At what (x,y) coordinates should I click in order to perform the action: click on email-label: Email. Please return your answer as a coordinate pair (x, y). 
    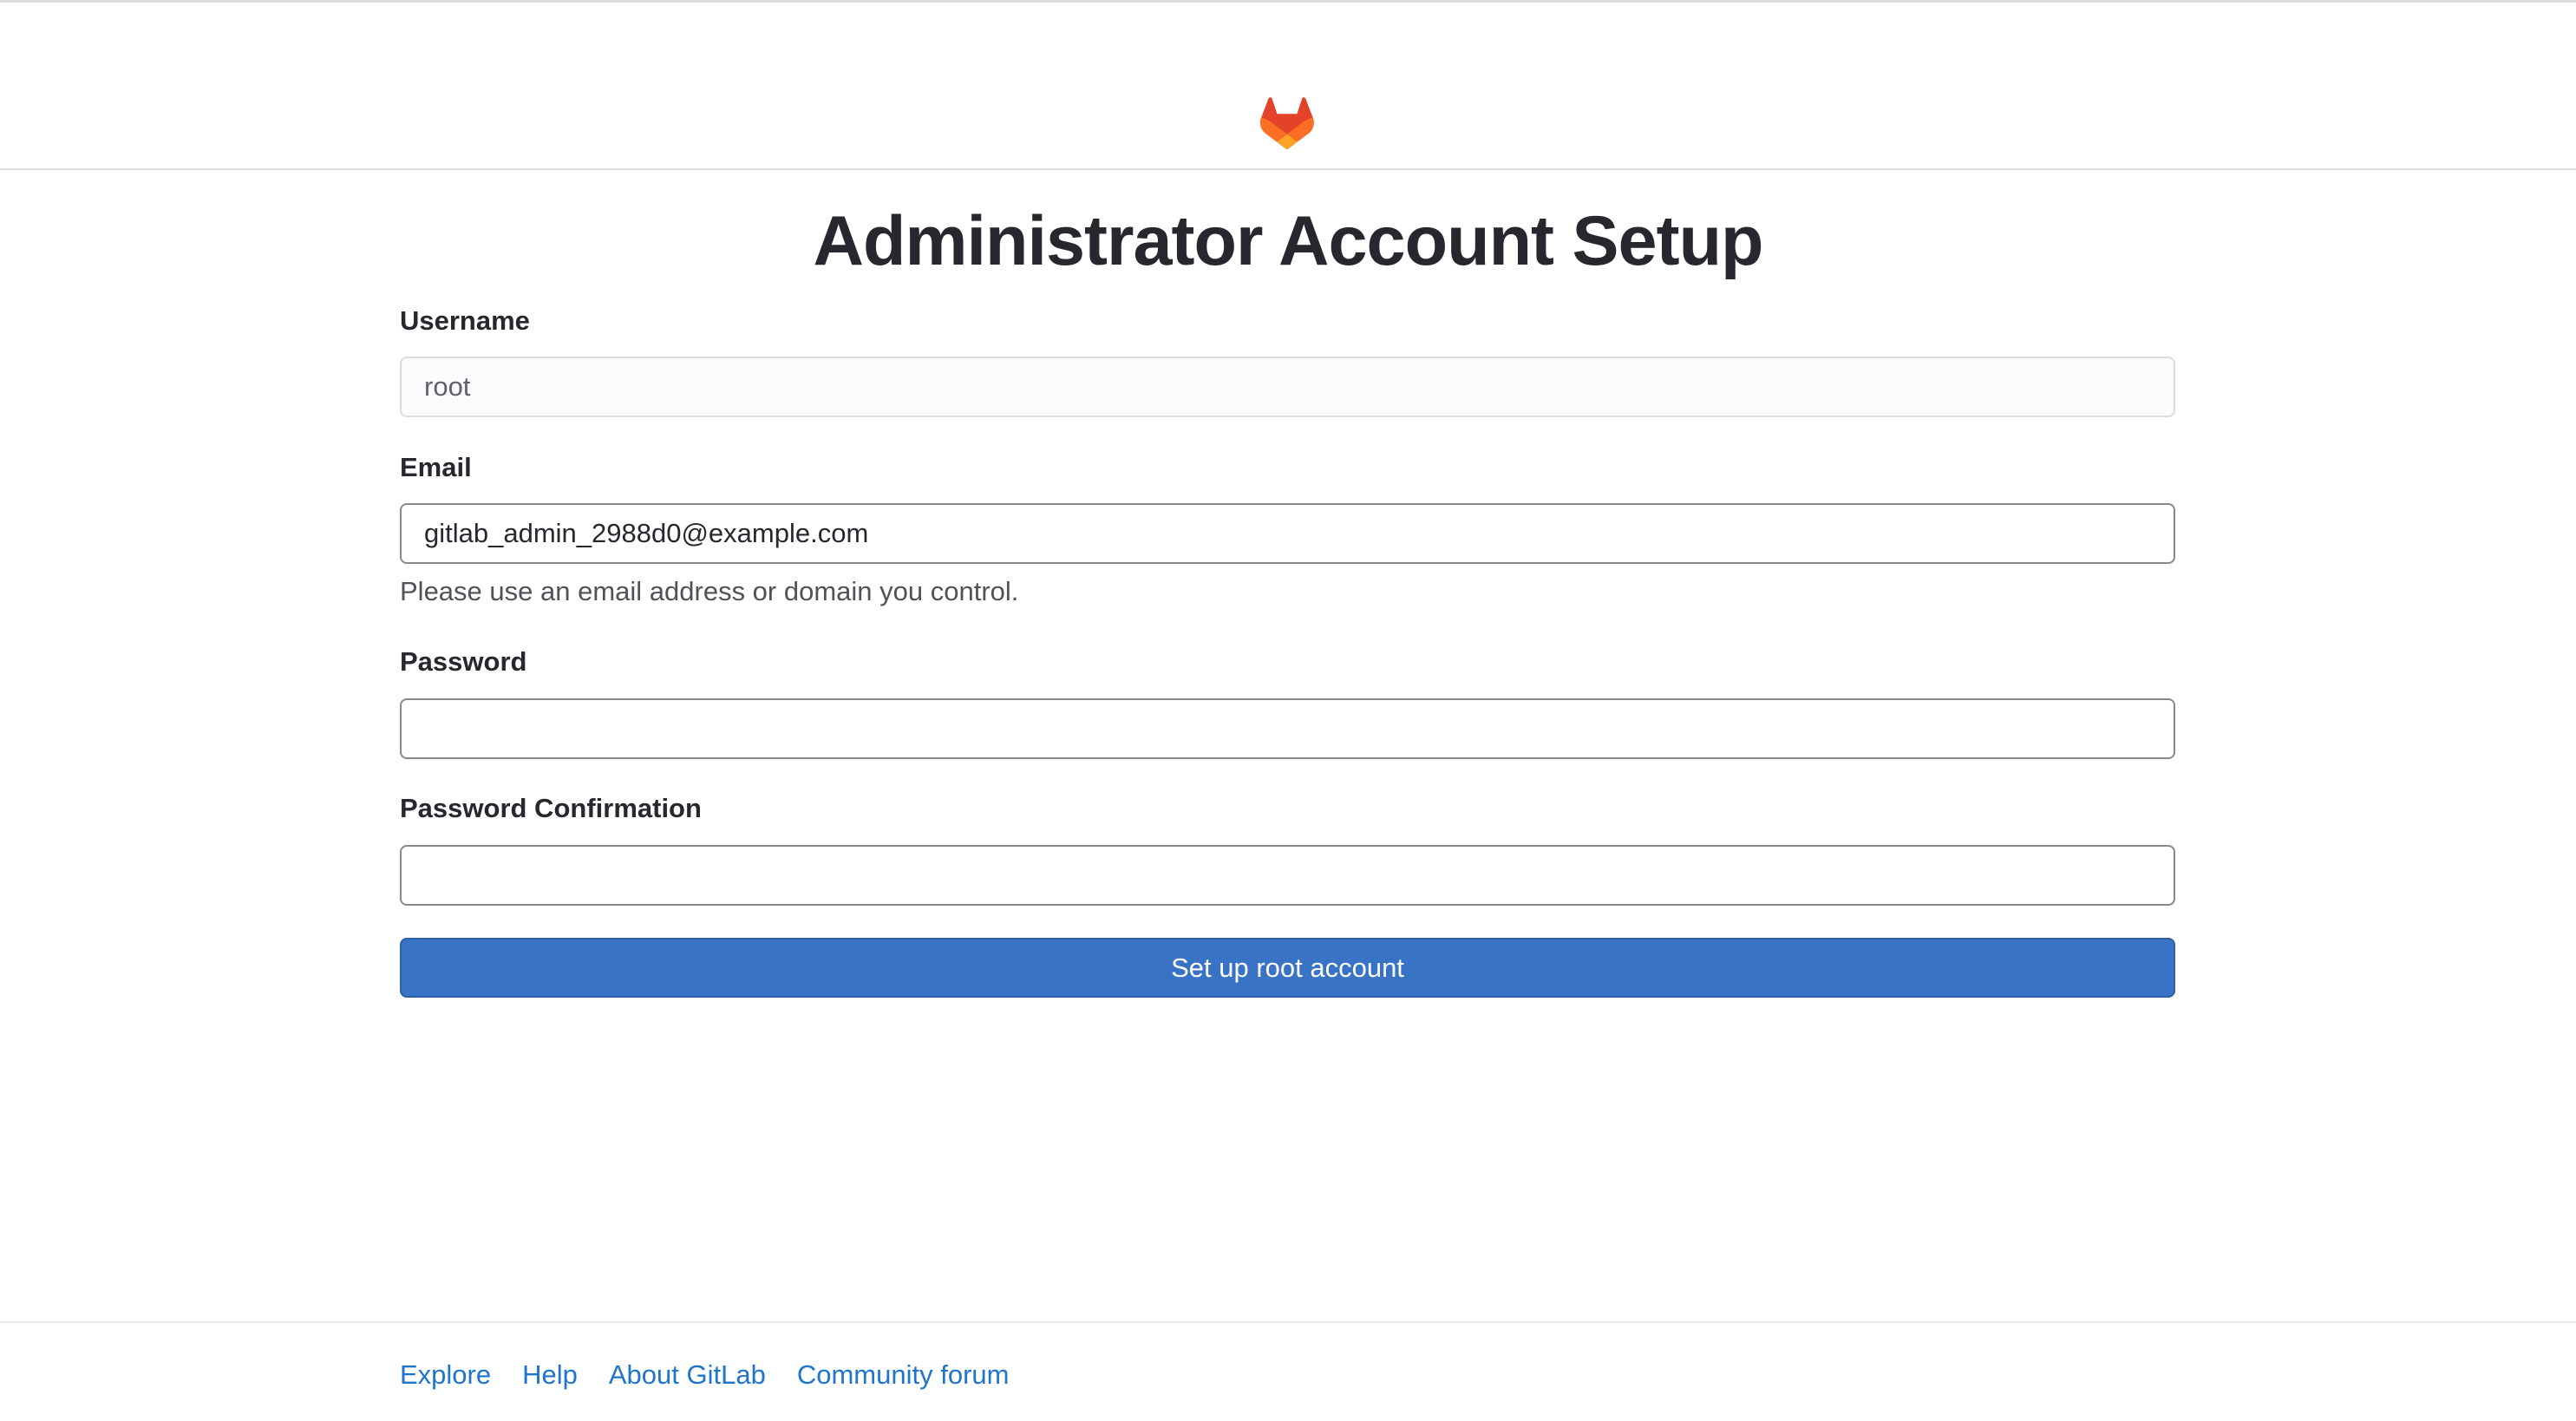
    Looking at the image, I should click on (436, 467).